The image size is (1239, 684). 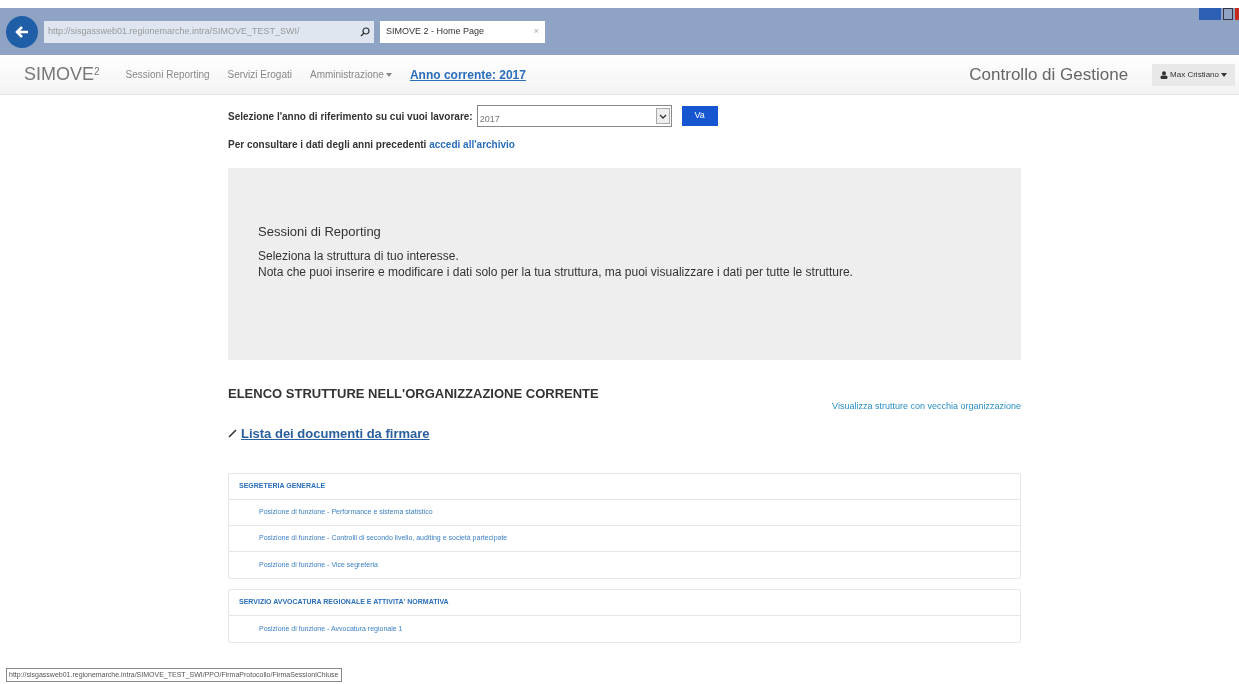 What do you see at coordinates (320, 232) in the screenshot?
I see `panel-title: Sessioni di Reporting` at bounding box center [320, 232].